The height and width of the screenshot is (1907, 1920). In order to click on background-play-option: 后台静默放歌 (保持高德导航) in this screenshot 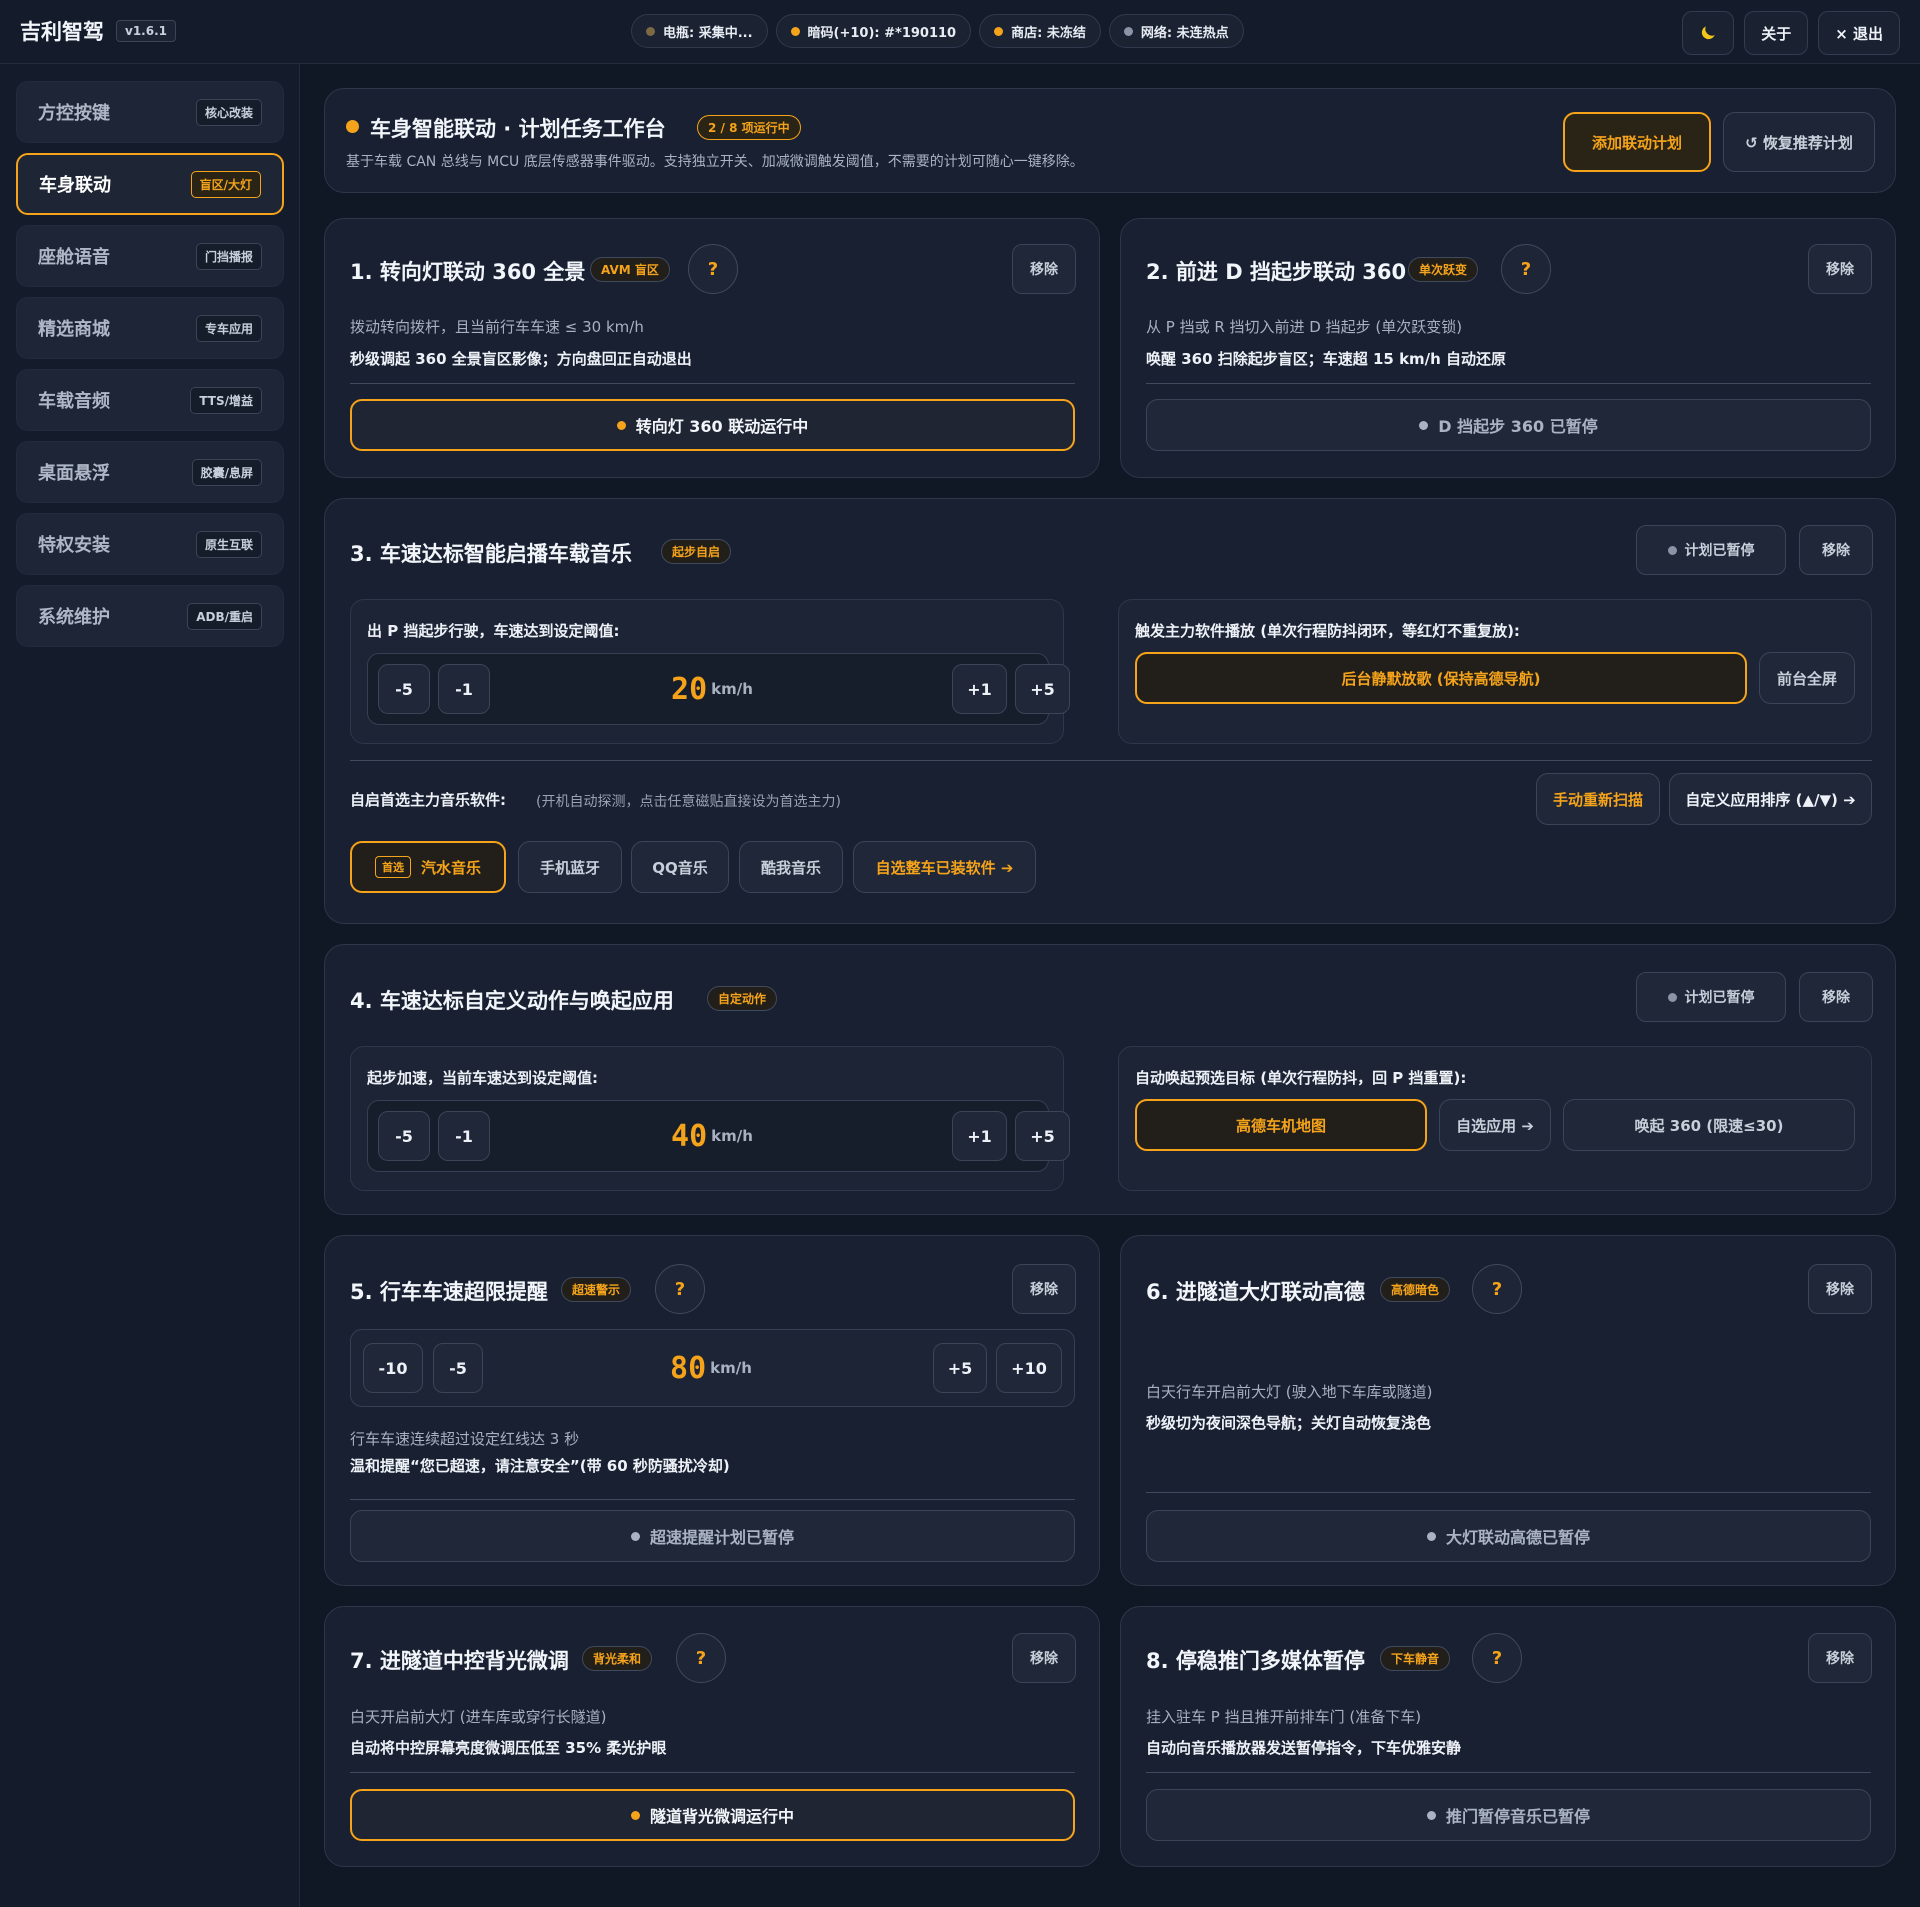, I will do `click(1441, 678)`.